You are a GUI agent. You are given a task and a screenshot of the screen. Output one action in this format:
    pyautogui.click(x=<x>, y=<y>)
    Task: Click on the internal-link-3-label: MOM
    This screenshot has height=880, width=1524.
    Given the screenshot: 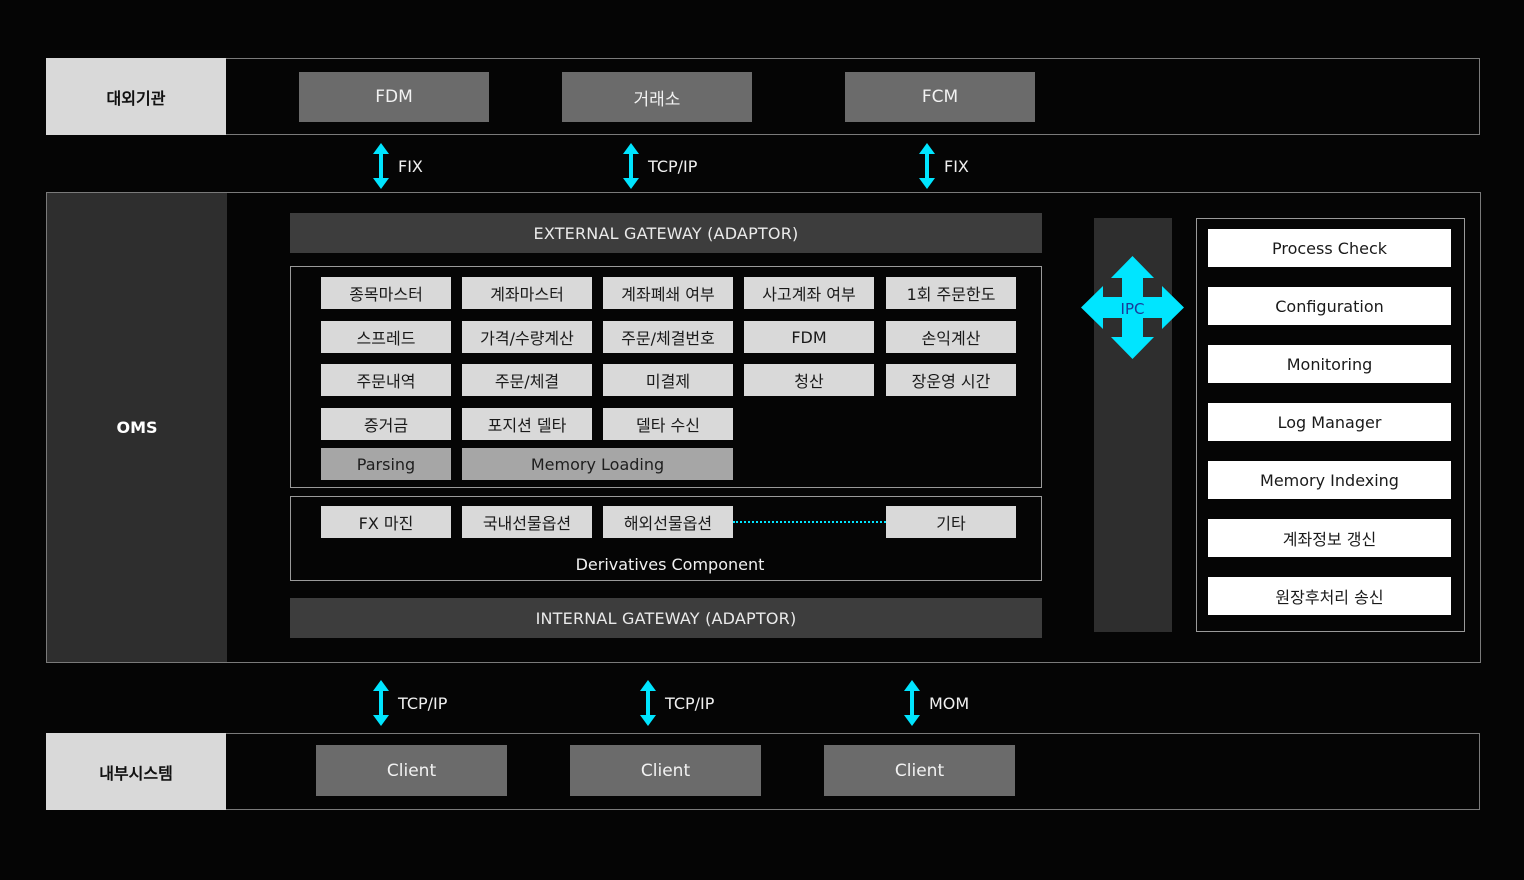 What is the action you would take?
    pyautogui.click(x=949, y=703)
    